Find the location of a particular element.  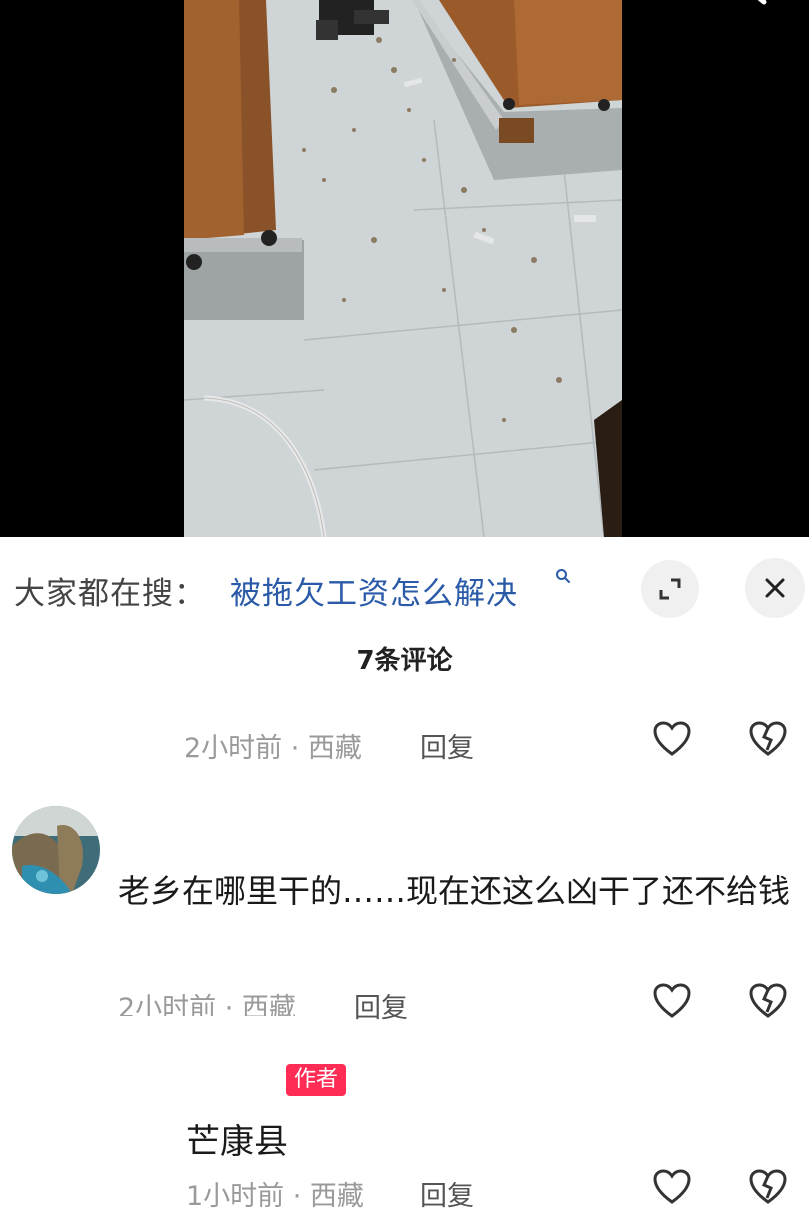

search-suggestion-prefix: 大家都在搜： is located at coordinates (110, 594).